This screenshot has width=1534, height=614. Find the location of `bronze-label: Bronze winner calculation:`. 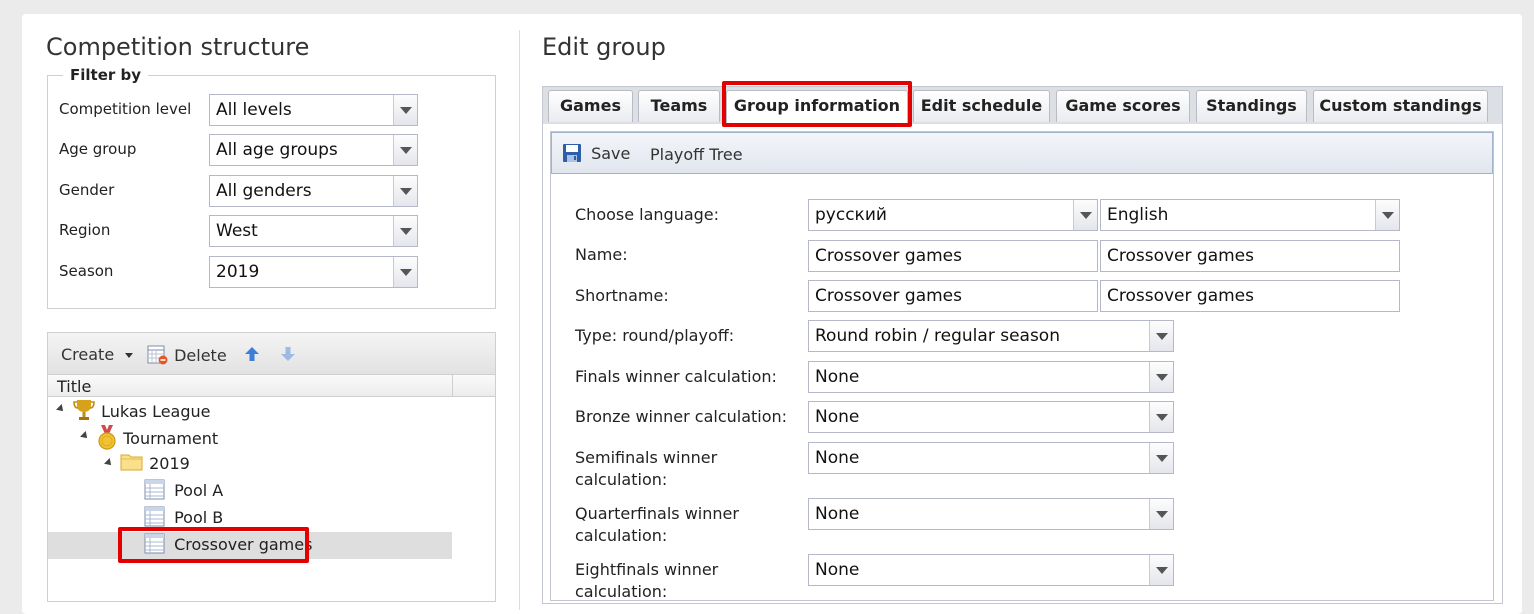

bronze-label: Bronze winner calculation: is located at coordinates (681, 416).